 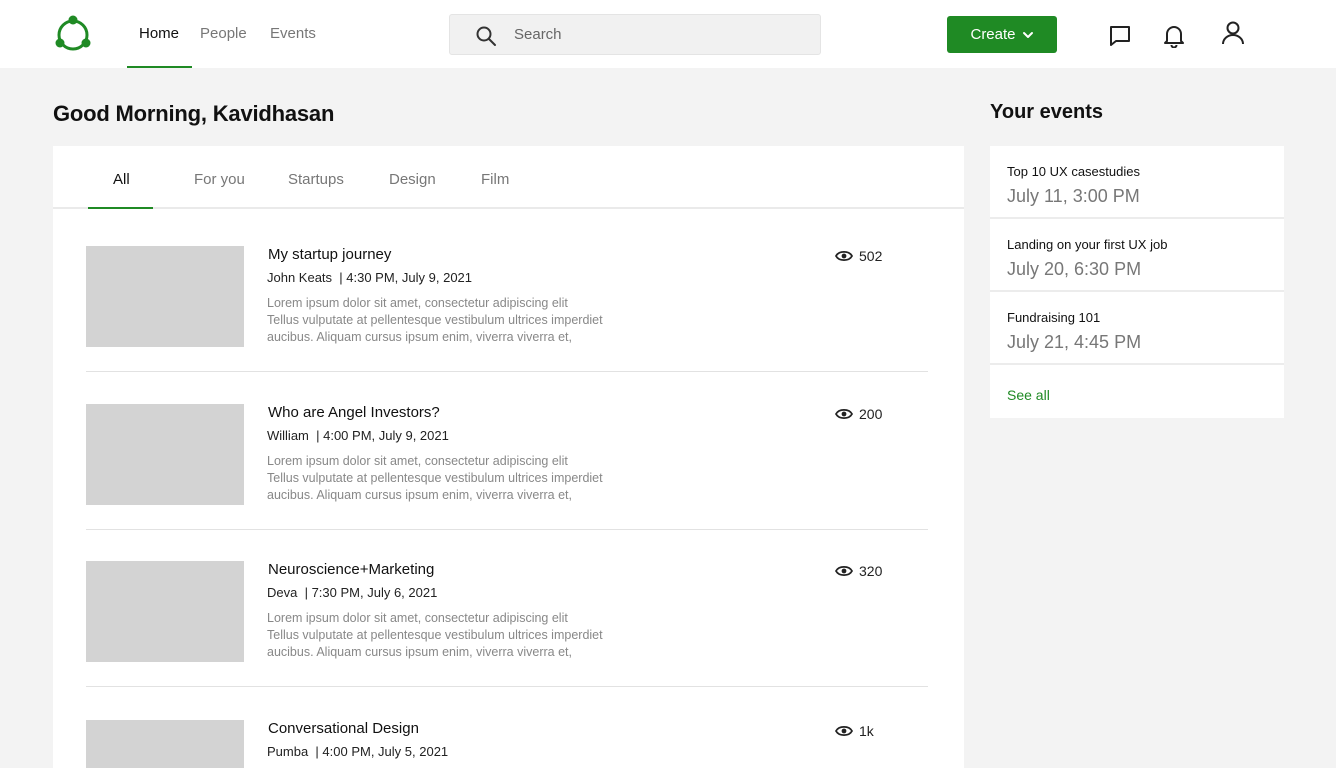 What do you see at coordinates (354, 412) in the screenshot?
I see `post-title: Who are Angel Investors?` at bounding box center [354, 412].